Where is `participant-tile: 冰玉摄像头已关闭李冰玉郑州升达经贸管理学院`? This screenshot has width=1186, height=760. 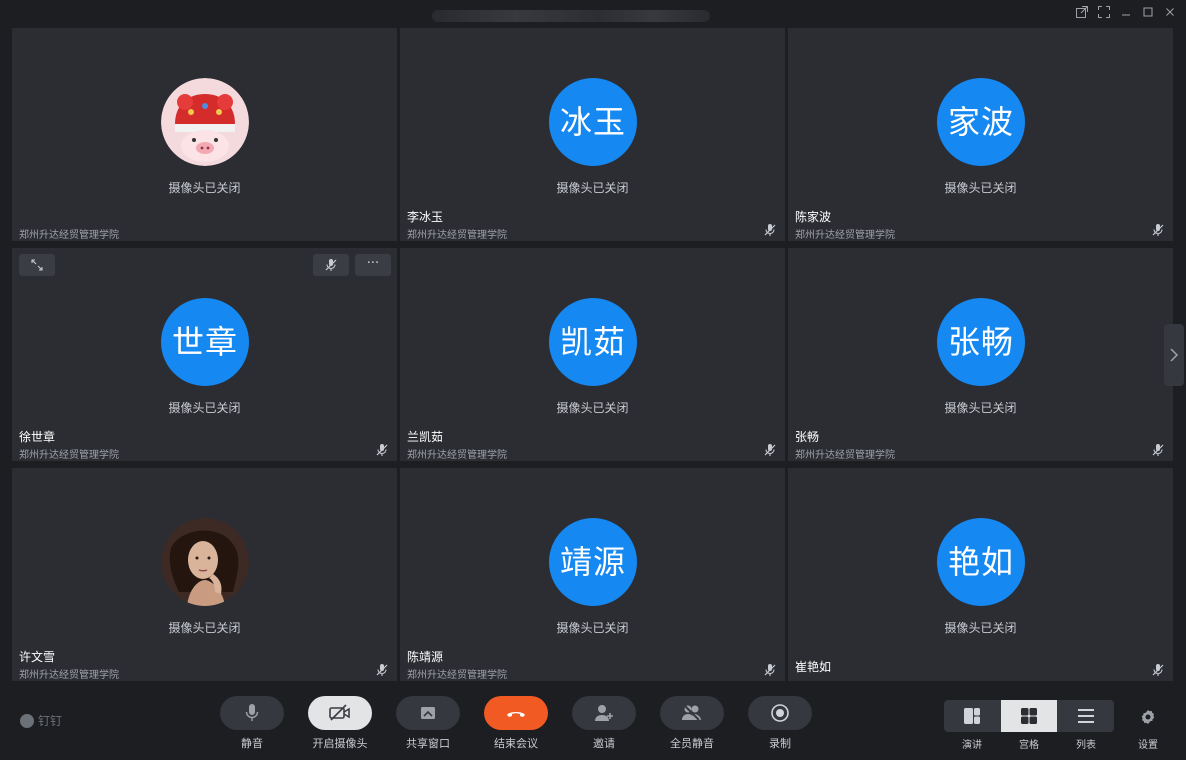 participant-tile: 冰玉摄像头已关闭李冰玉郑州升达经贸管理学院 is located at coordinates (592, 134).